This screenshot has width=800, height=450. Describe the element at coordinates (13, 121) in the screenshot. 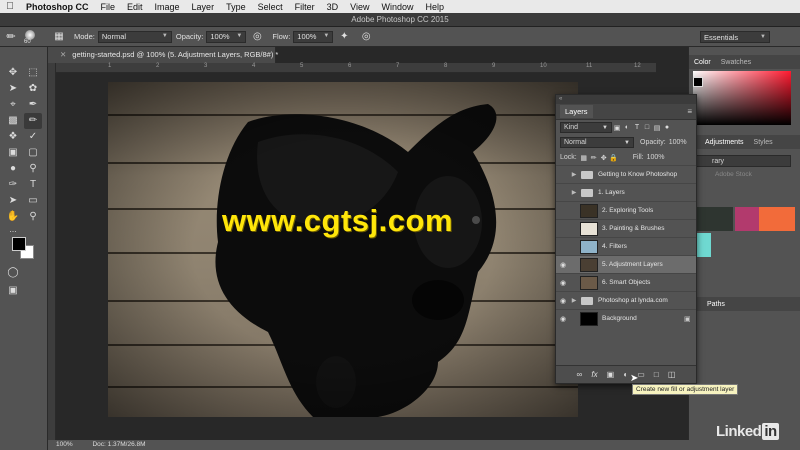

I see `healing-brush-tool-icon: ▩` at that location.